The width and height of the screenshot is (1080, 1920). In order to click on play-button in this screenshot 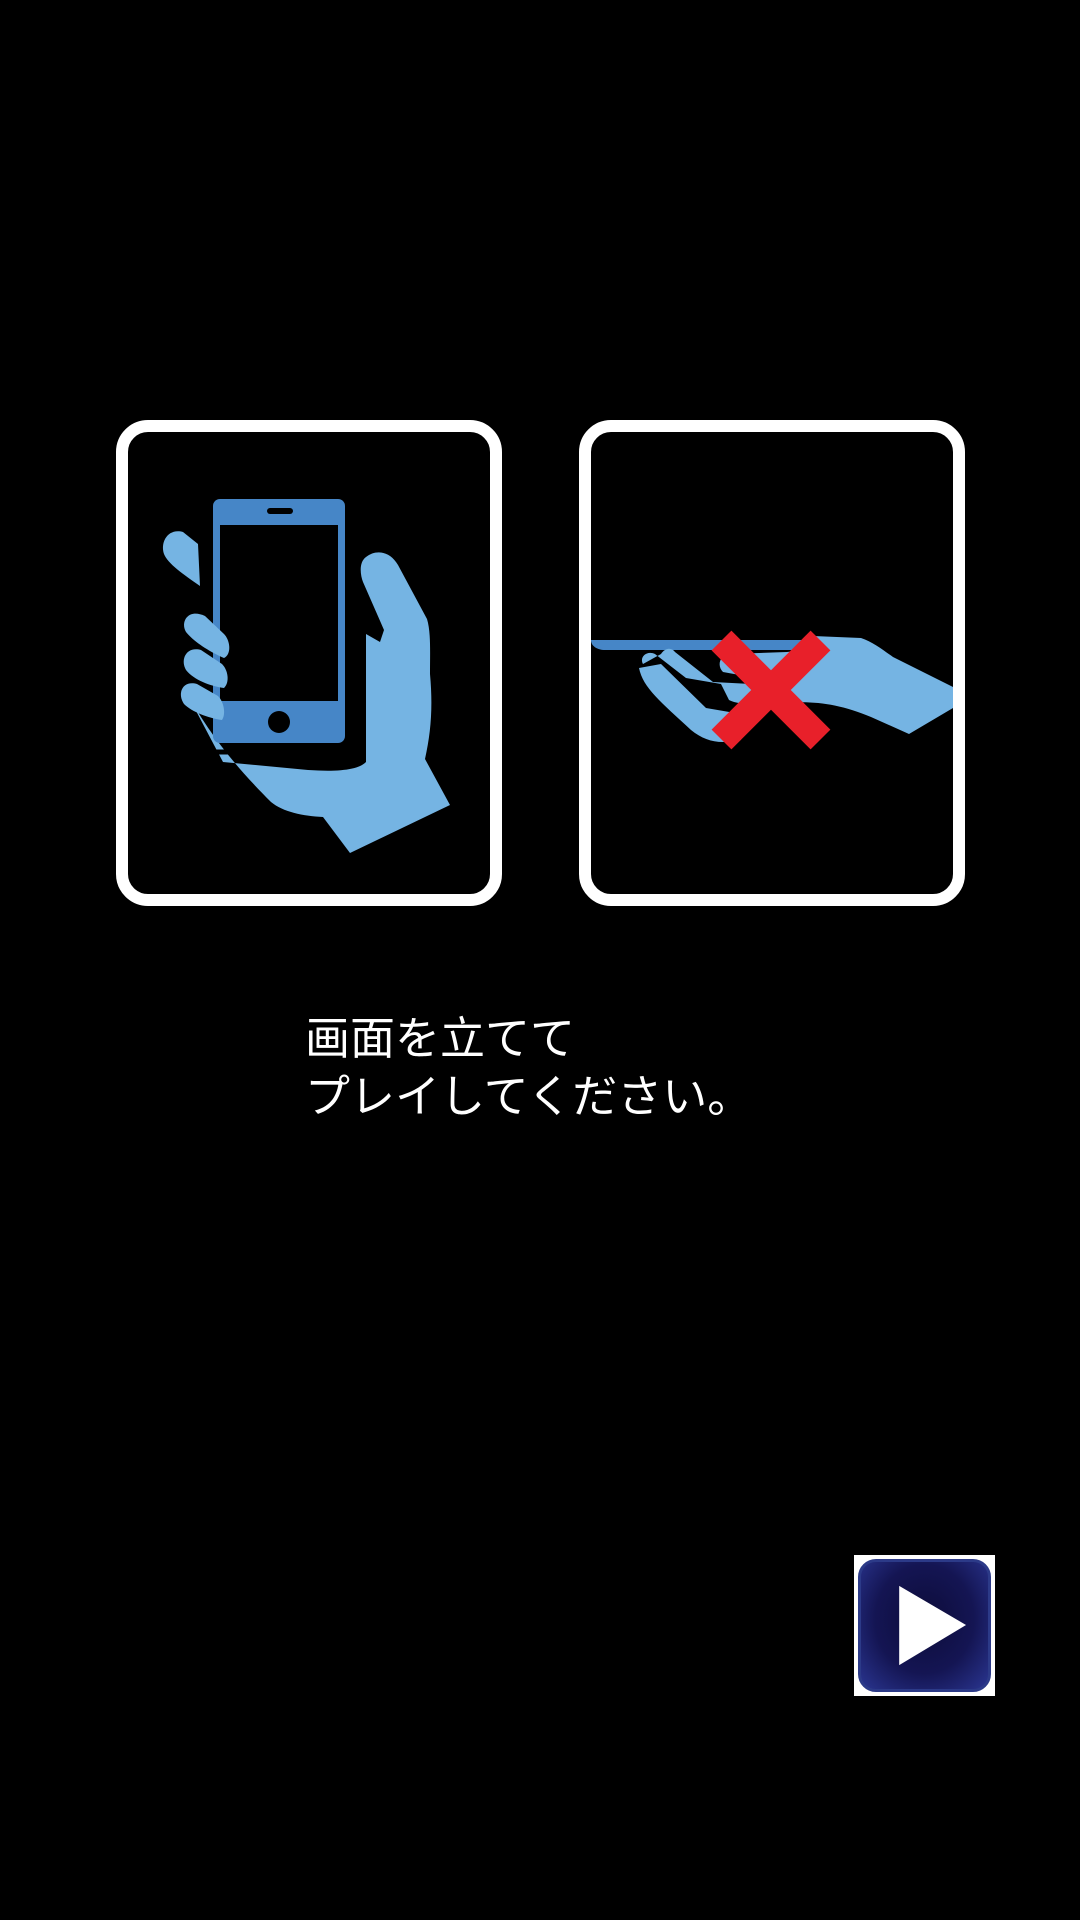, I will do `click(924, 1625)`.